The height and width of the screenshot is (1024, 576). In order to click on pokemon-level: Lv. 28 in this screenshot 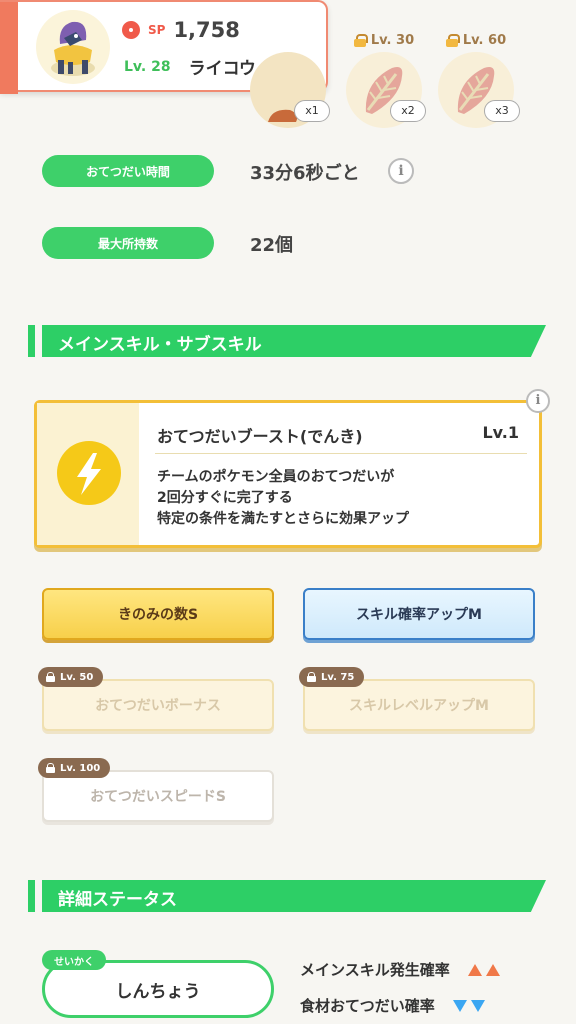, I will do `click(147, 66)`.